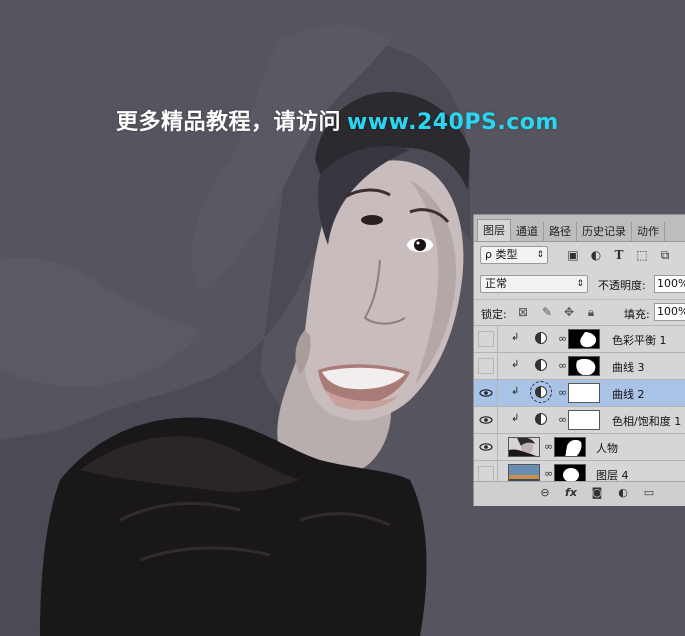 The image size is (685, 636). Describe the element at coordinates (669, 312) in the screenshot. I see `fill-input: 100%` at that location.